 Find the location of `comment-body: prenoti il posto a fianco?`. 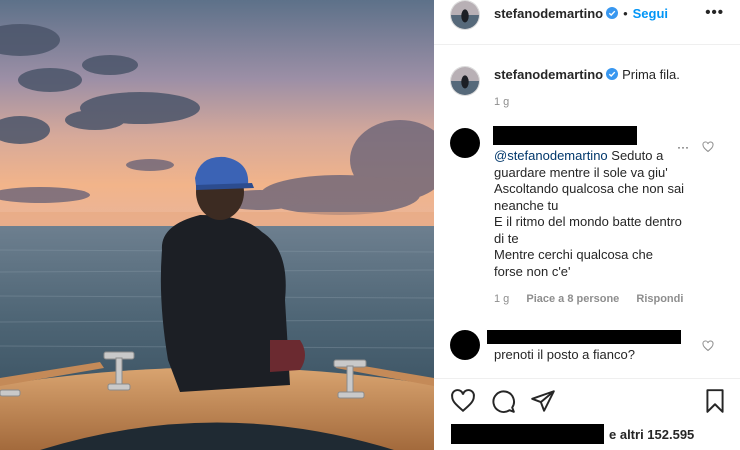

comment-body: prenoti il posto a fianco? is located at coordinates (564, 354).